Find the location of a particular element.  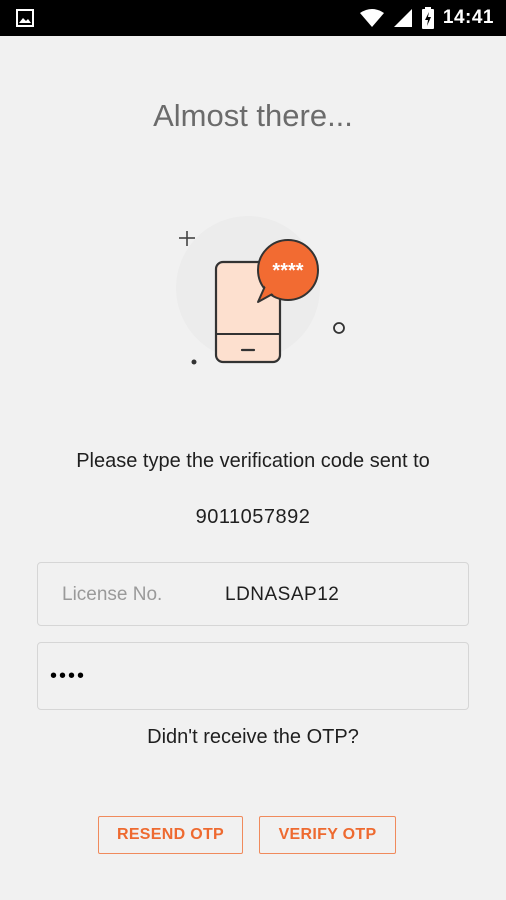

battery-charging-icon is located at coordinates (427, 18).